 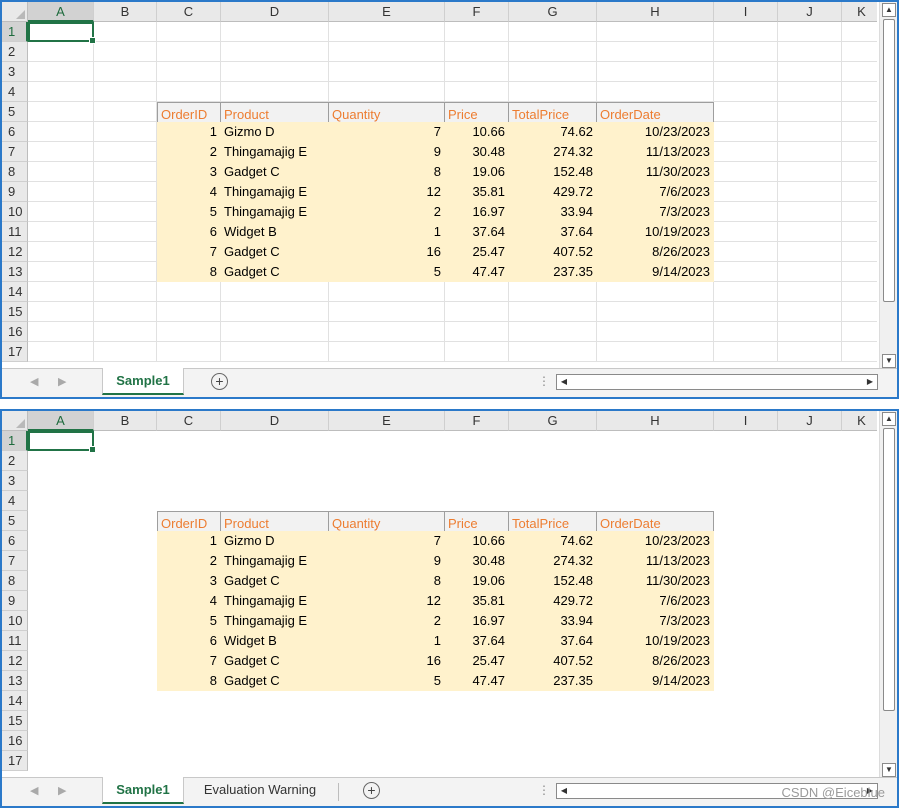 I want to click on table-cell: 5, so click(x=387, y=272).